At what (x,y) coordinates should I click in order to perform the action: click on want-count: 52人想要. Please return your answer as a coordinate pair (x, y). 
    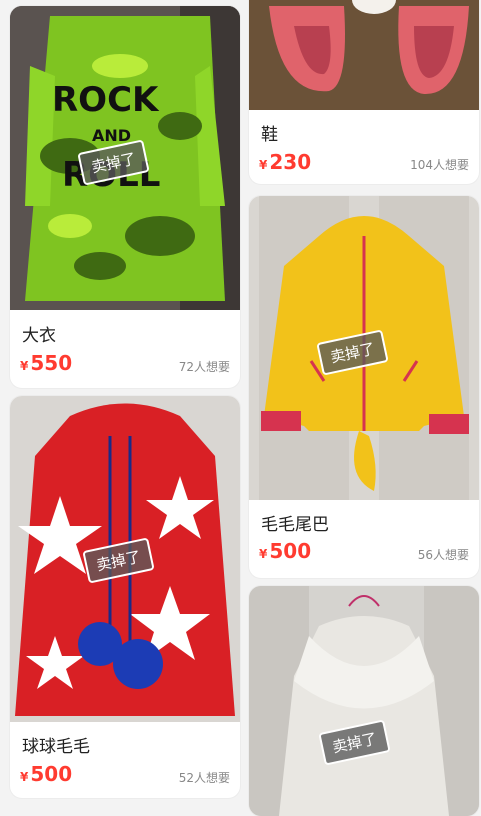
    Looking at the image, I should click on (204, 778).